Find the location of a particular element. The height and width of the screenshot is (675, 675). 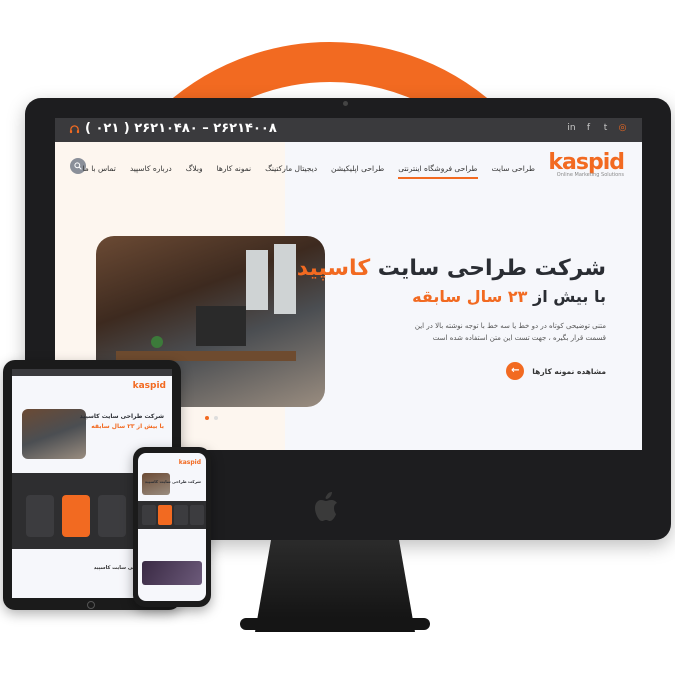

phone-device: kaspid شرکت طراحی سایت کاسپید is located at coordinates (172, 527).